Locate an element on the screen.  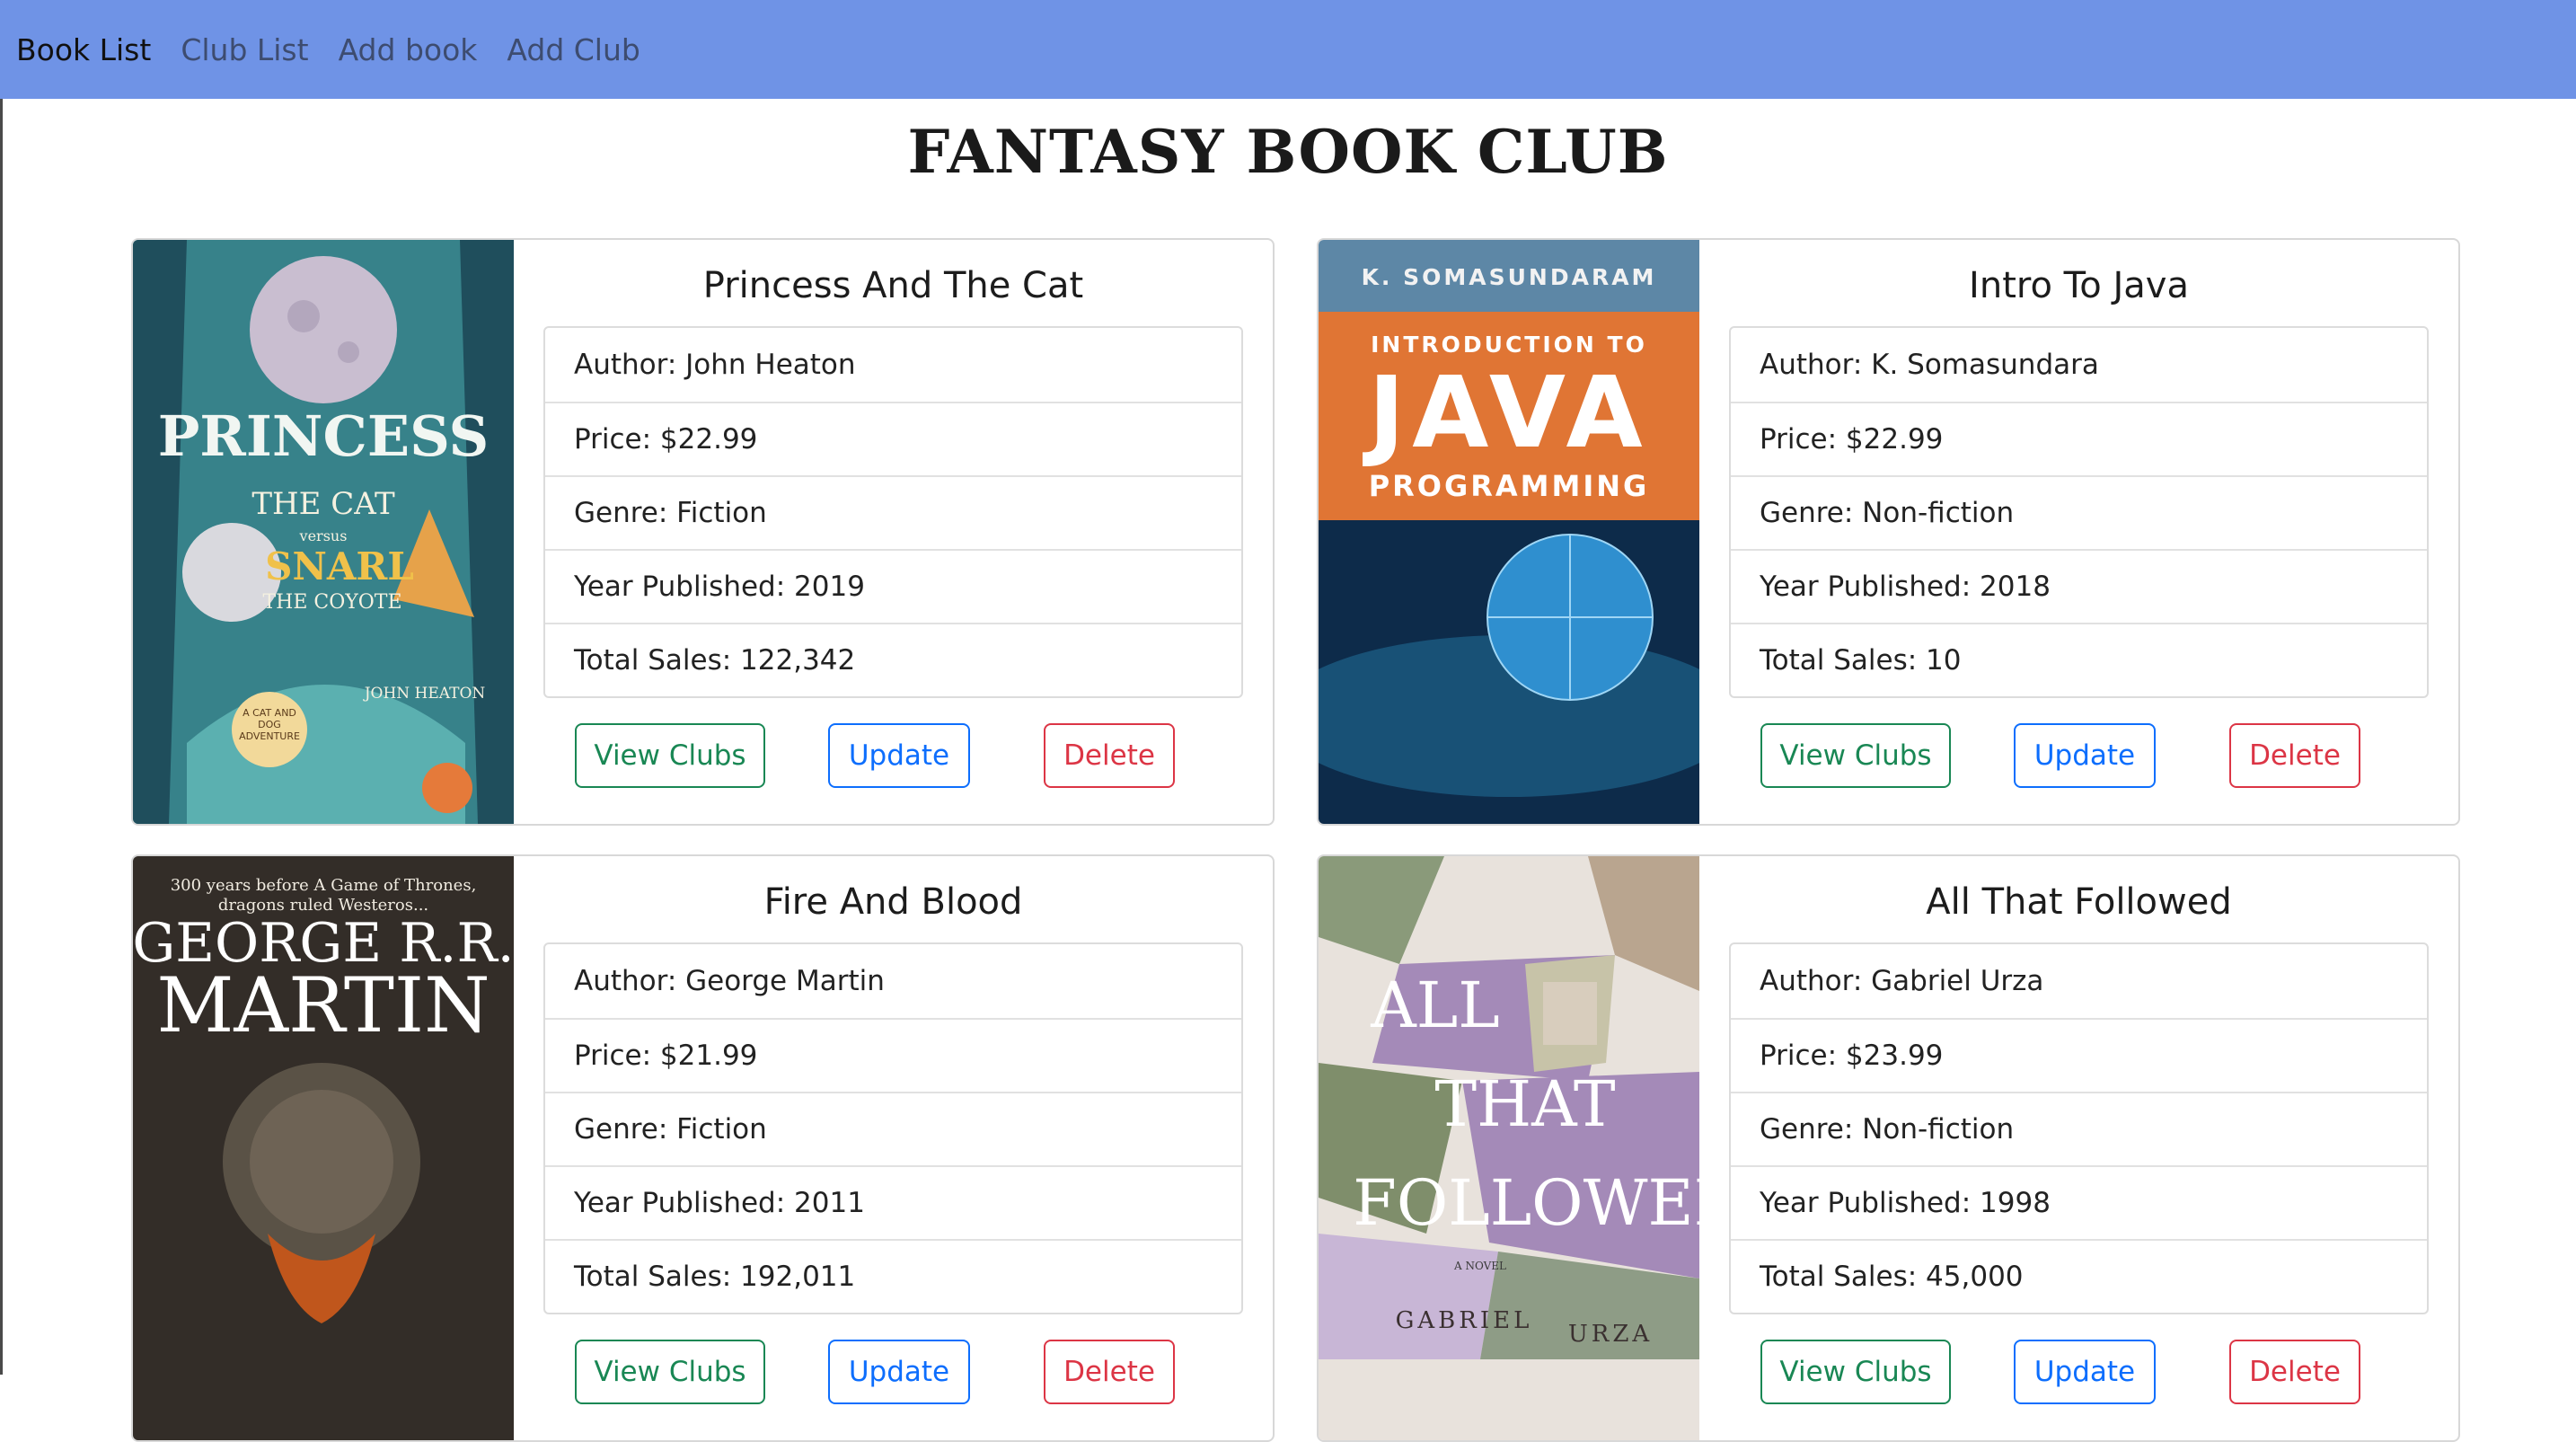
cover-princess-snarl: SNARL is located at coordinates (339, 566).